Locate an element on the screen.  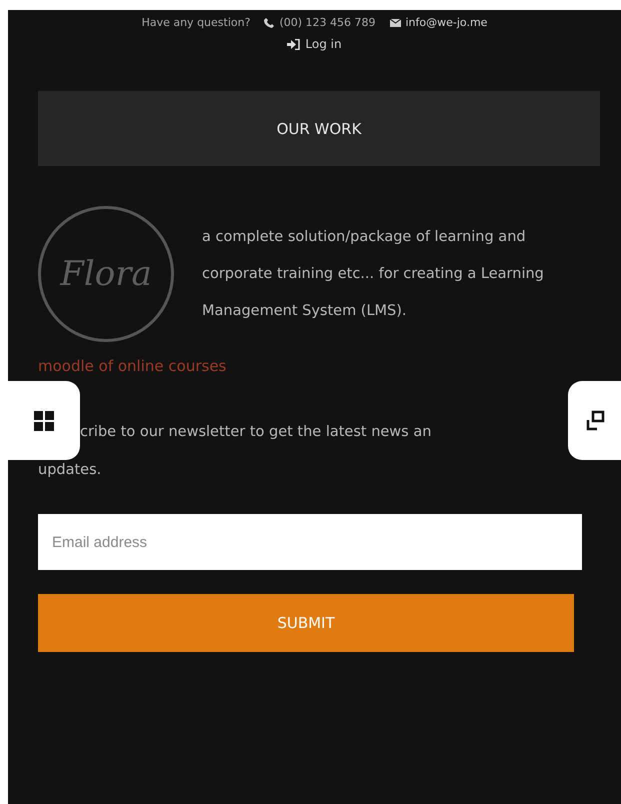
grid-button is located at coordinates (44, 420).